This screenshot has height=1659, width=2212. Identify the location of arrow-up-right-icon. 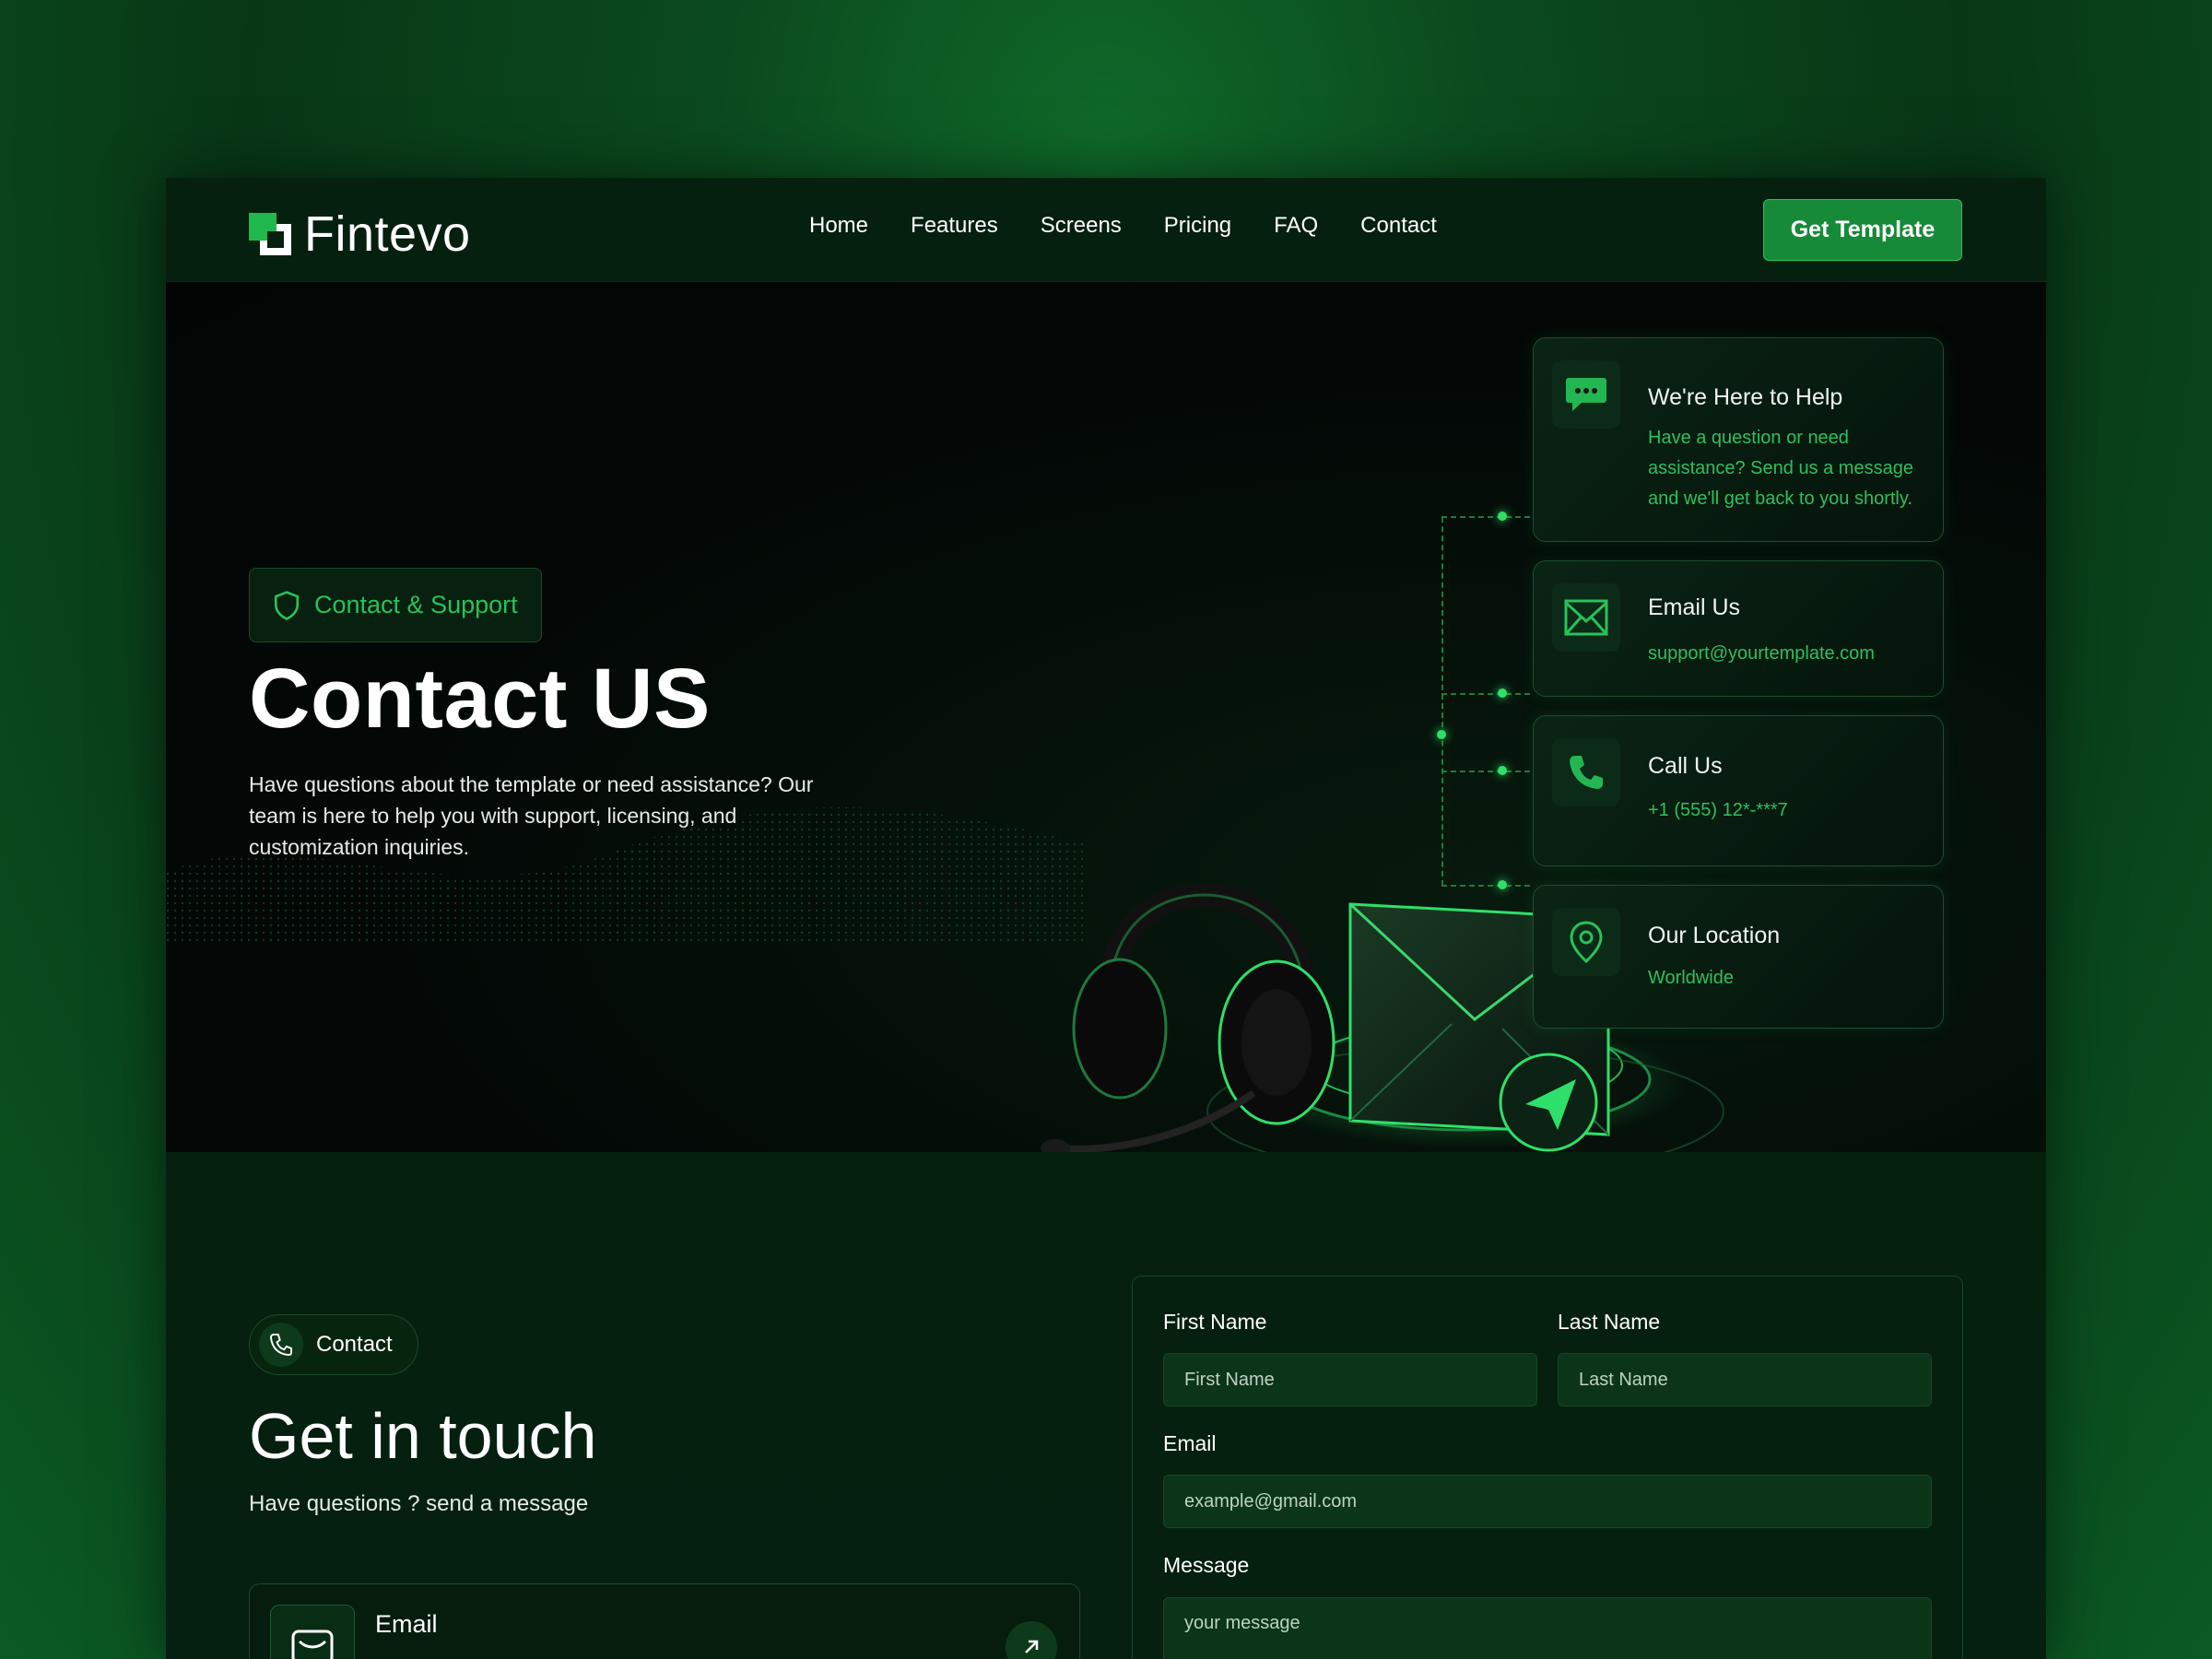
(1031, 1640).